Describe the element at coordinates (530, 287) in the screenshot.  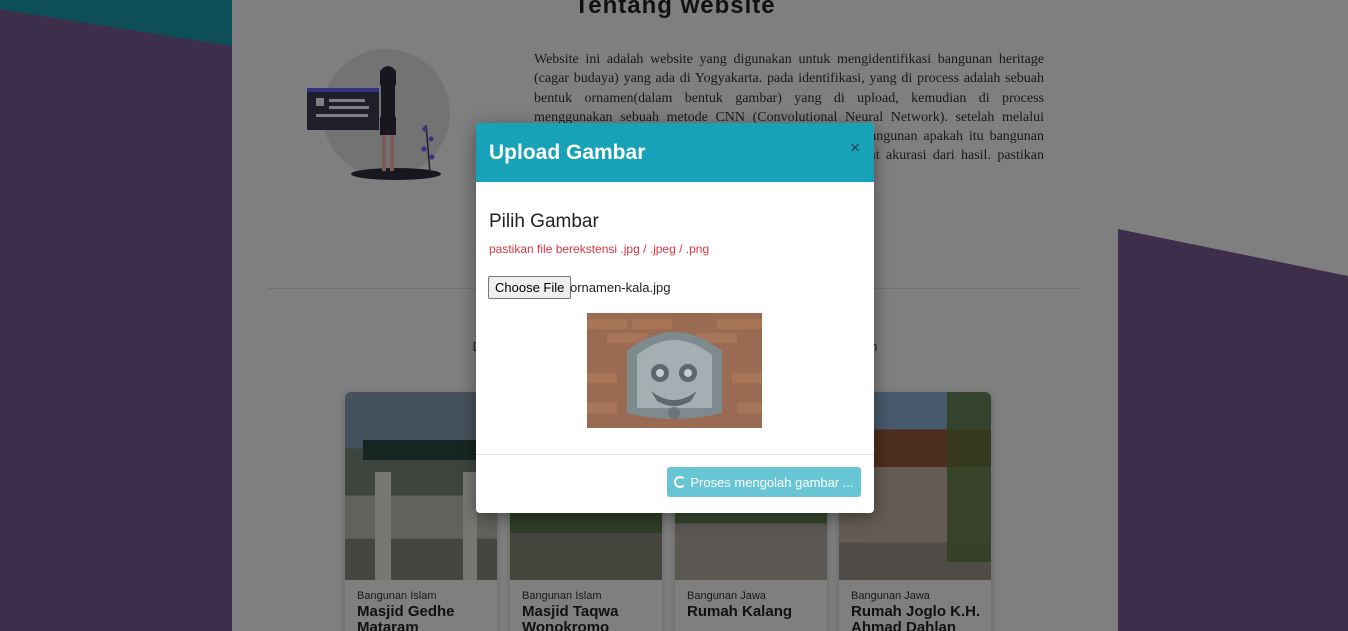
I see `choose-file-button: Choose File` at that location.